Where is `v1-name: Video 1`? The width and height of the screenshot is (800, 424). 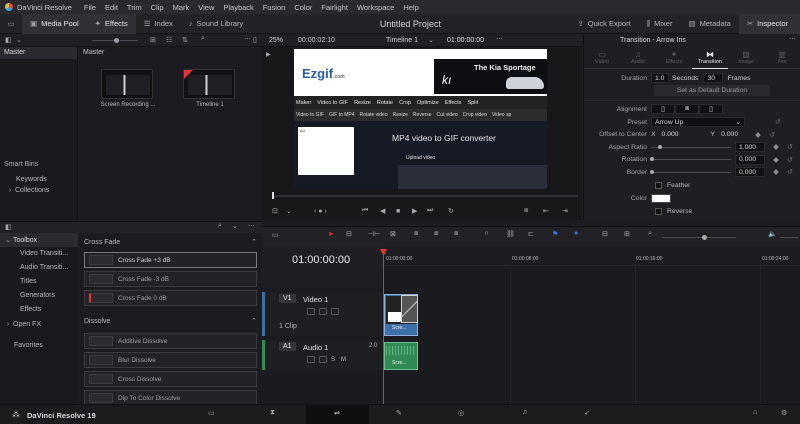 v1-name: Video 1 is located at coordinates (315, 299).